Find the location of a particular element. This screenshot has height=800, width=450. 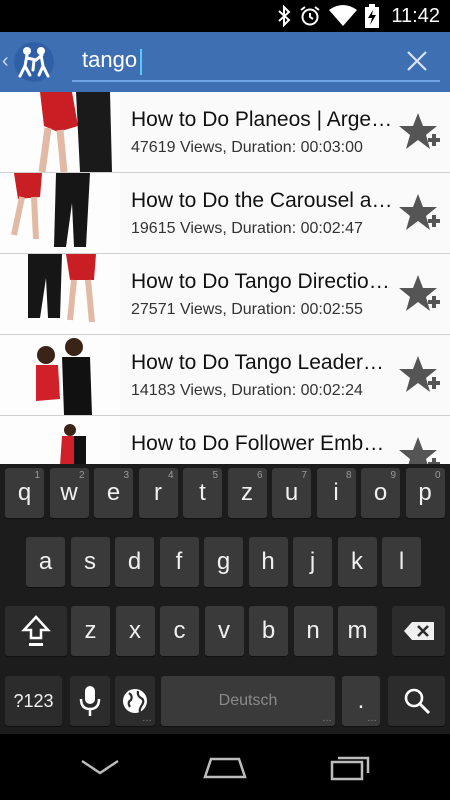

key-label: z is located at coordinates (90, 630).